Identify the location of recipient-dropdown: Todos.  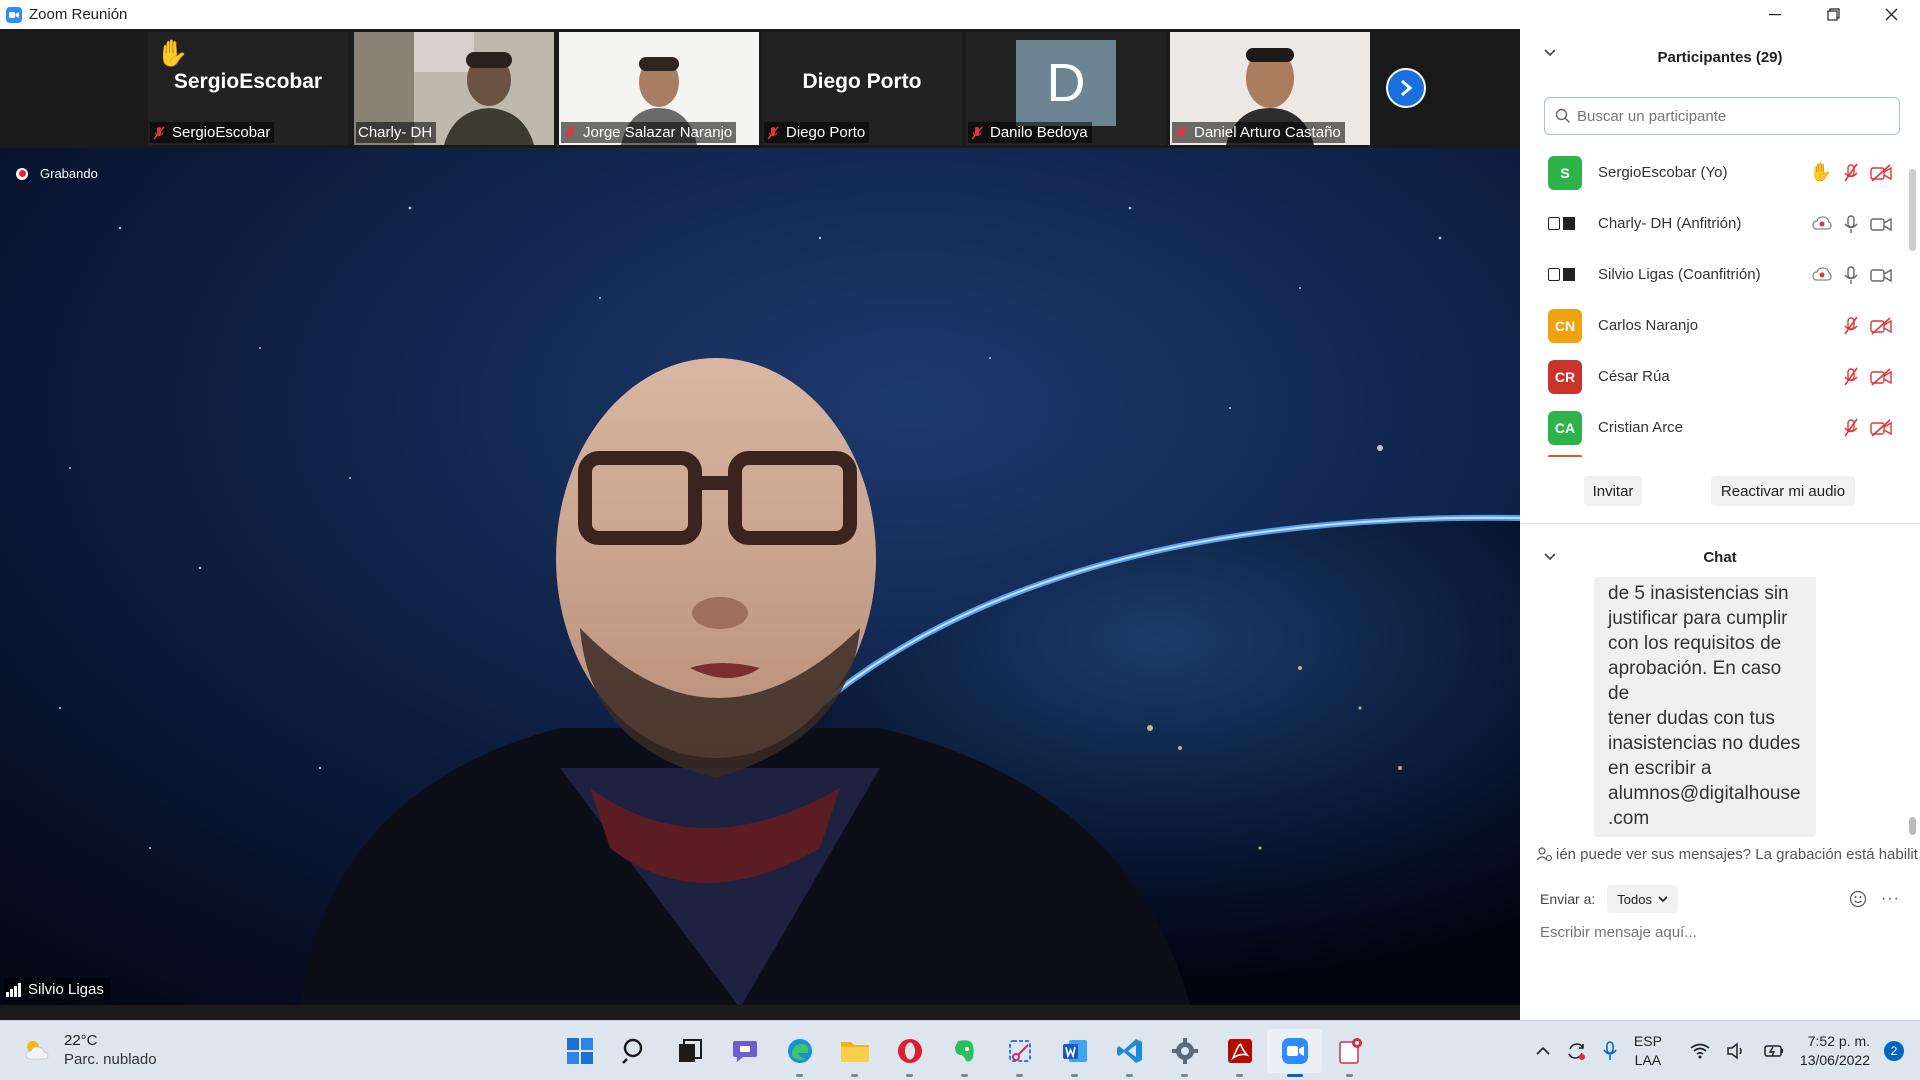
(1642, 899).